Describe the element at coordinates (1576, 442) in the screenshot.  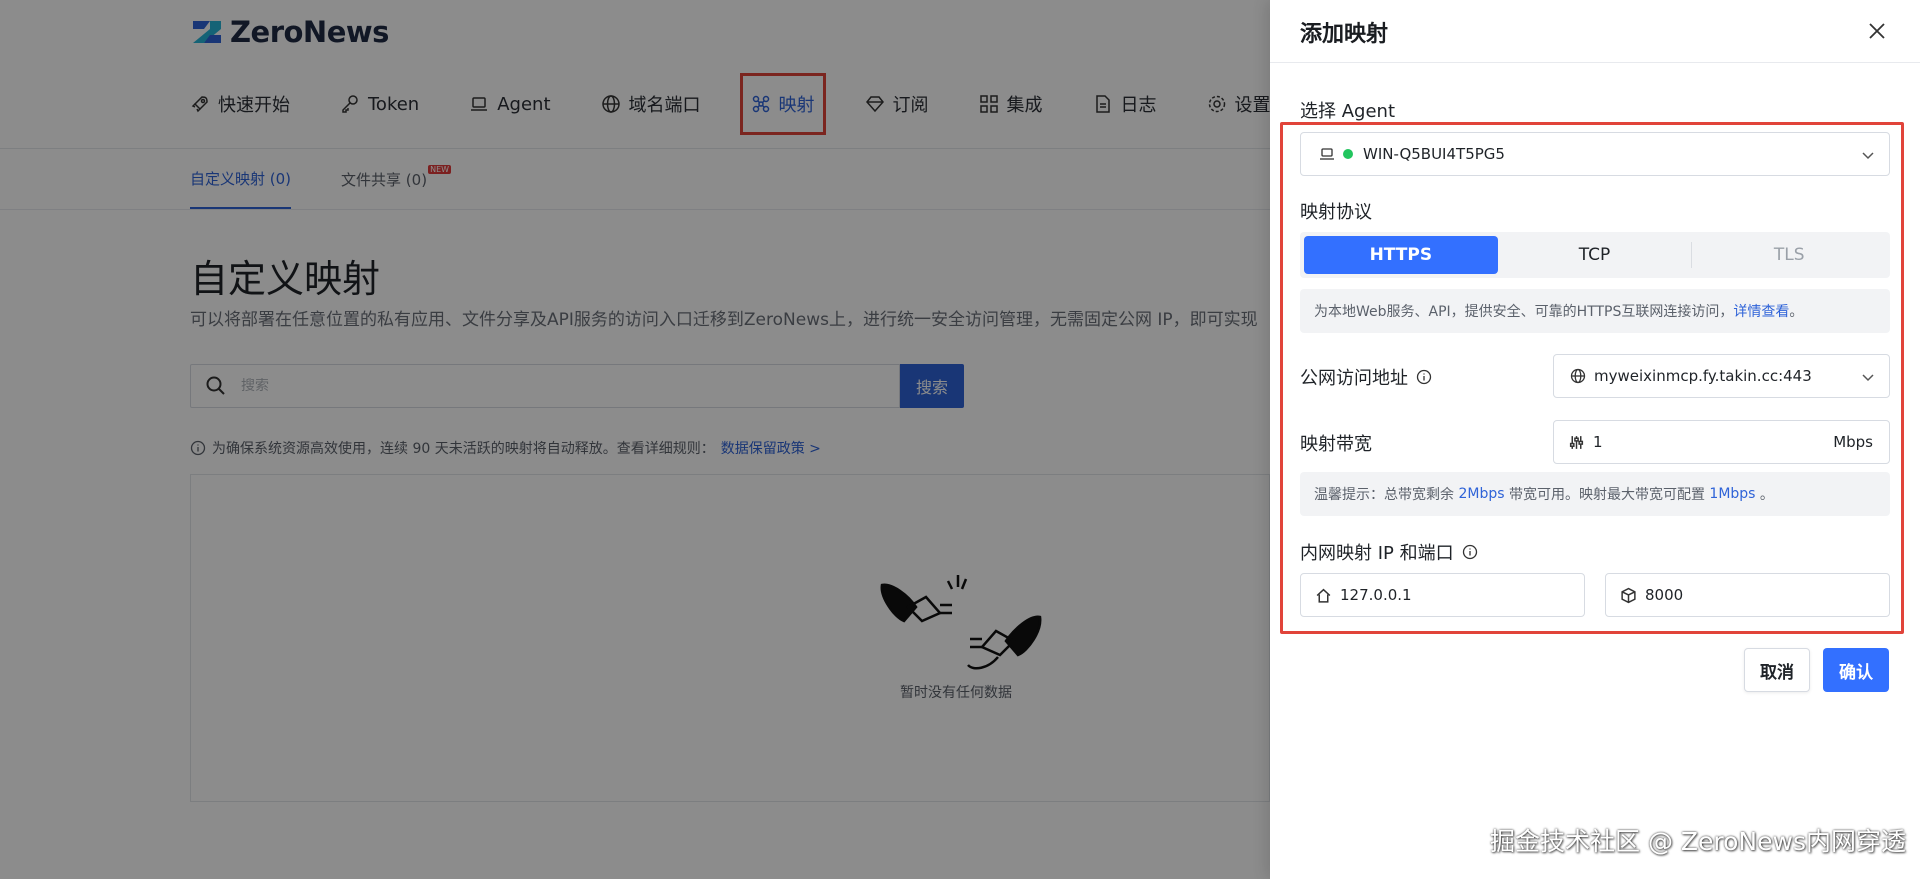
I see `sliders-icon` at that location.